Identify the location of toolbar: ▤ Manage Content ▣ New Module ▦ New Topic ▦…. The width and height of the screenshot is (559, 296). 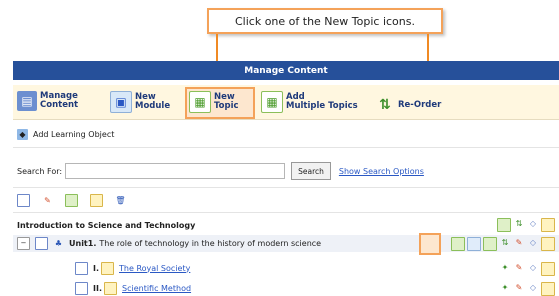
(286, 102).